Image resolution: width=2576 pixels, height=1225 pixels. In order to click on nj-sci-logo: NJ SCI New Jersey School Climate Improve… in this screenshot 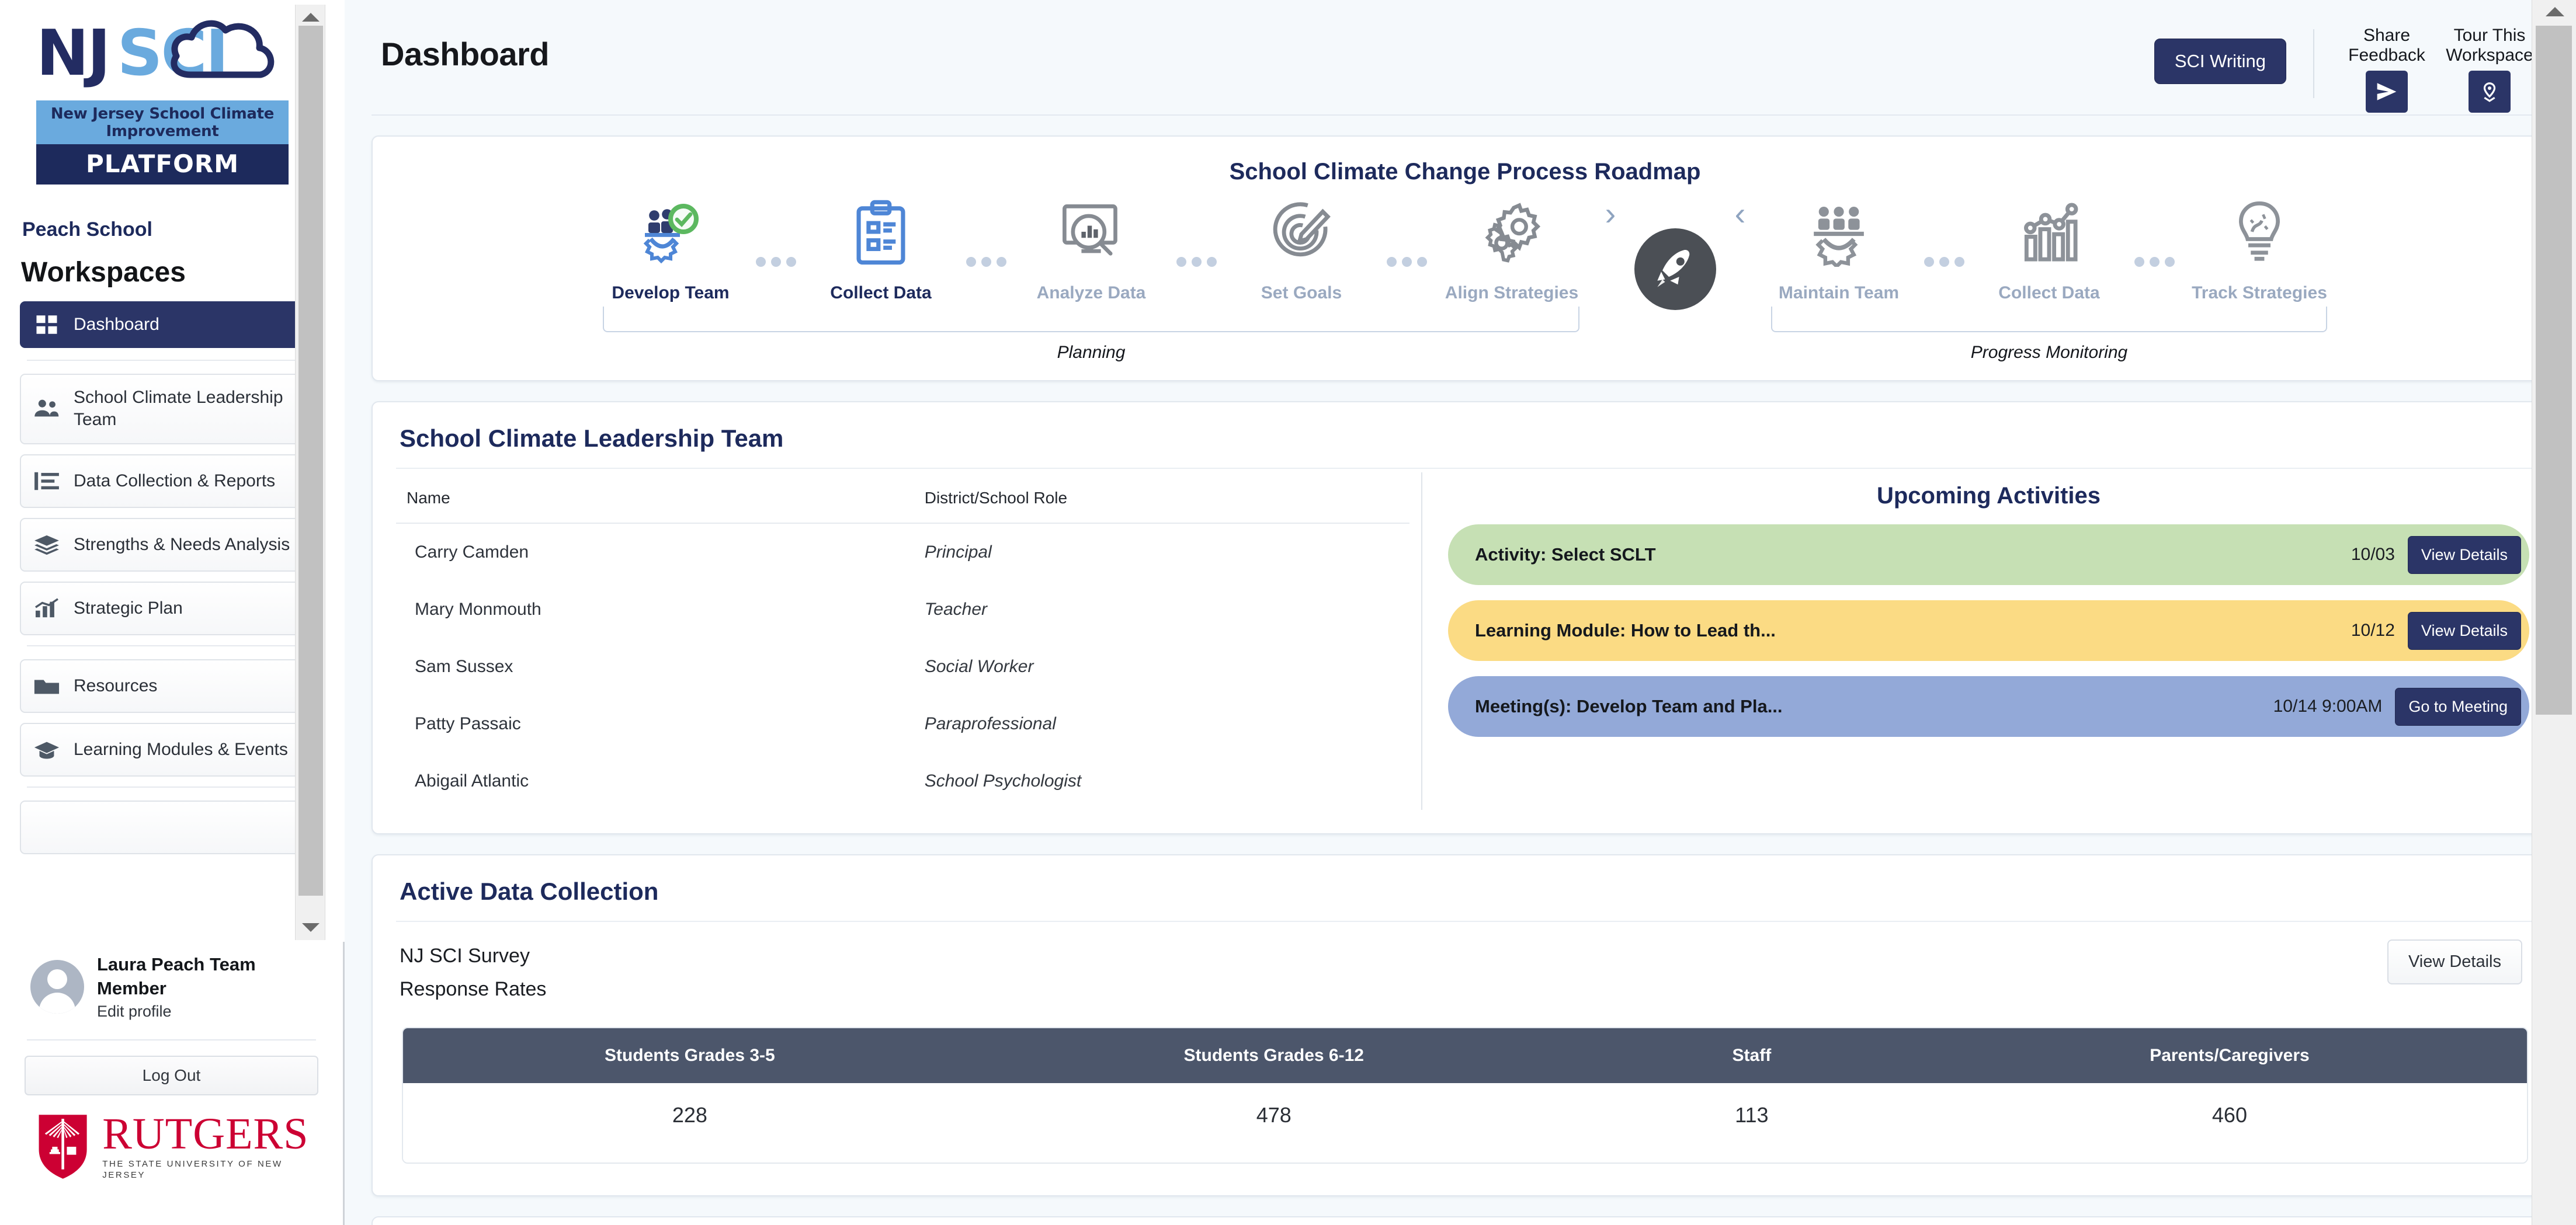, I will do `click(157, 95)`.